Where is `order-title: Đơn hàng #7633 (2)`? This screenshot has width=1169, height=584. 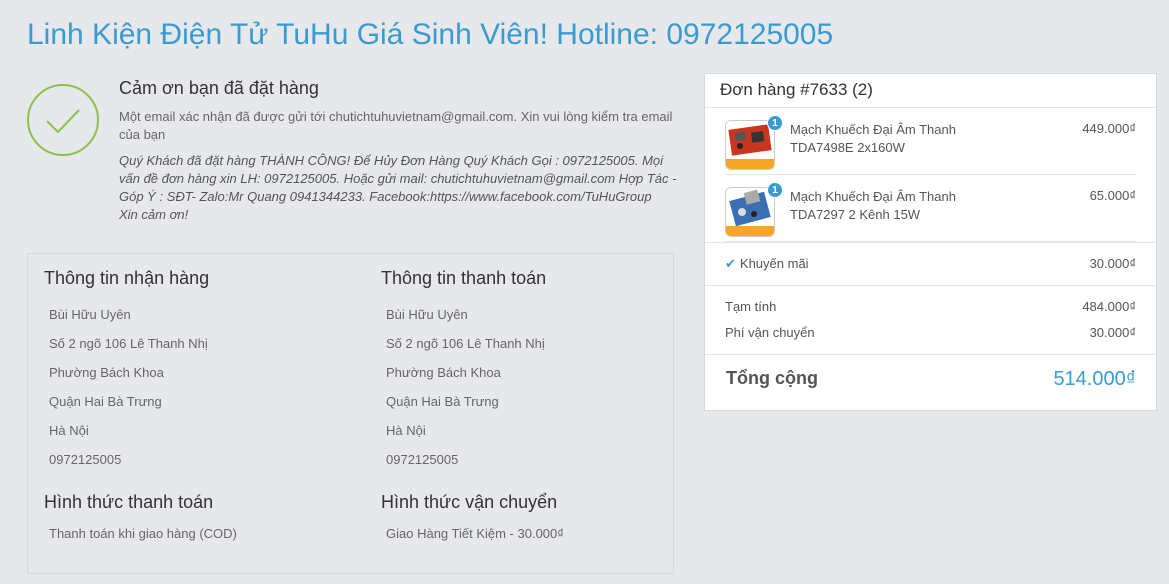
order-title: Đơn hàng #7633 (2) is located at coordinates (930, 91).